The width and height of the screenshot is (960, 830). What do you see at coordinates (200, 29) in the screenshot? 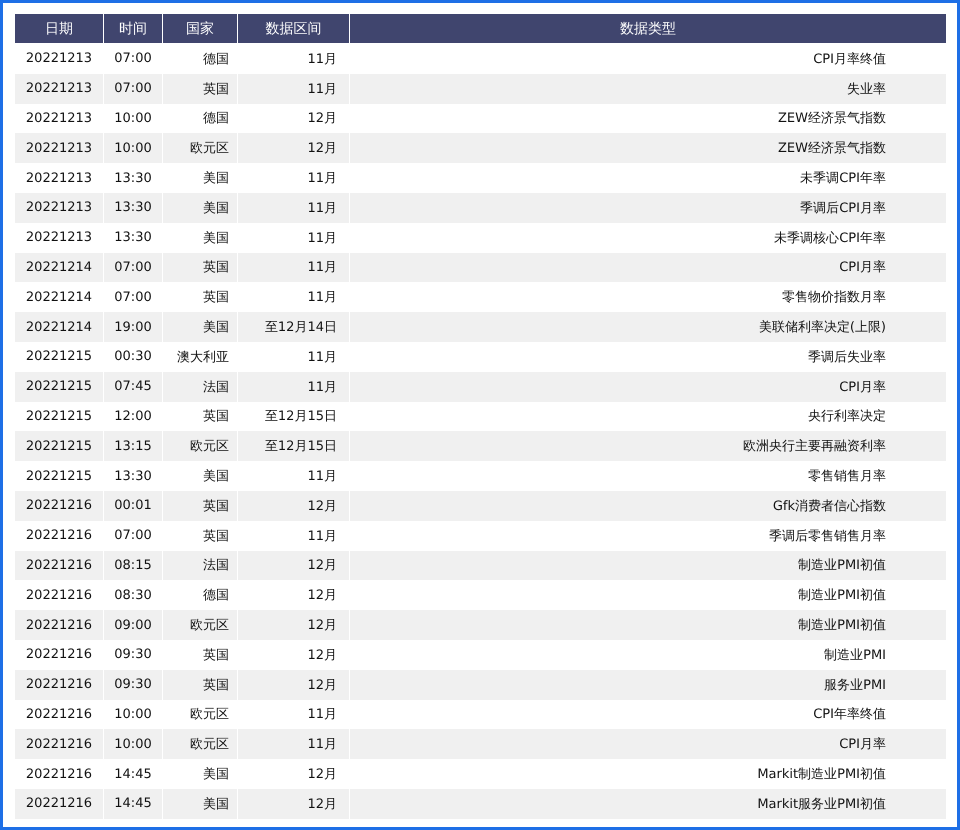
I see `column-header: 国家` at bounding box center [200, 29].